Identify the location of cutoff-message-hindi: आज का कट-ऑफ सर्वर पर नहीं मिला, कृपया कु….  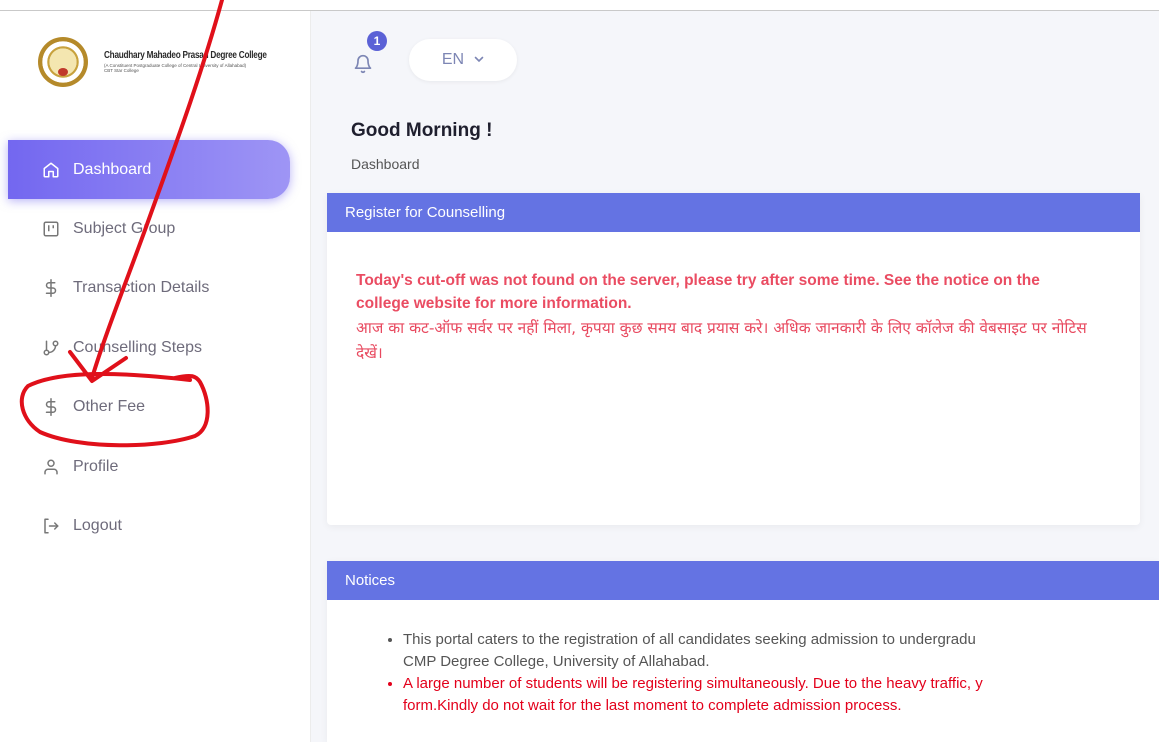
(721, 340).